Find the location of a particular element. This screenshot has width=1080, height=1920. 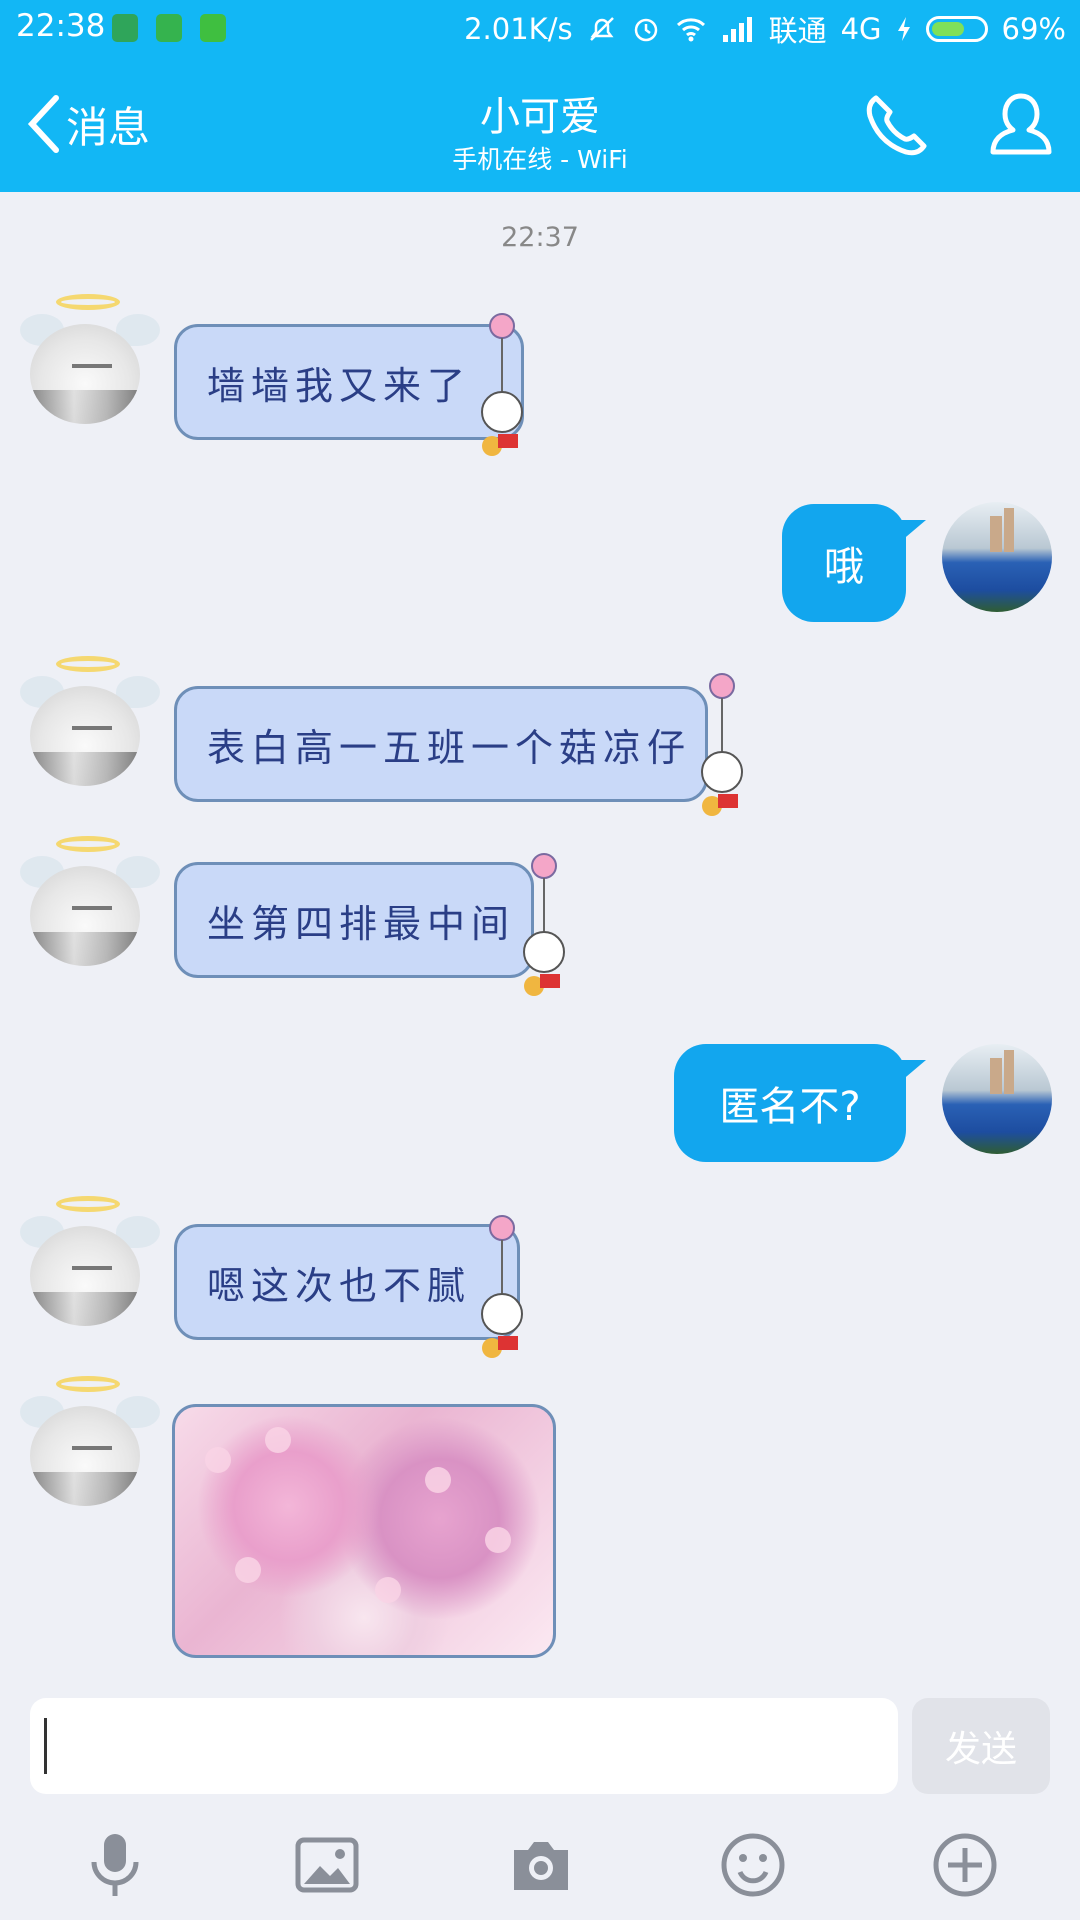

phone-icon is located at coordinates (896, 125).